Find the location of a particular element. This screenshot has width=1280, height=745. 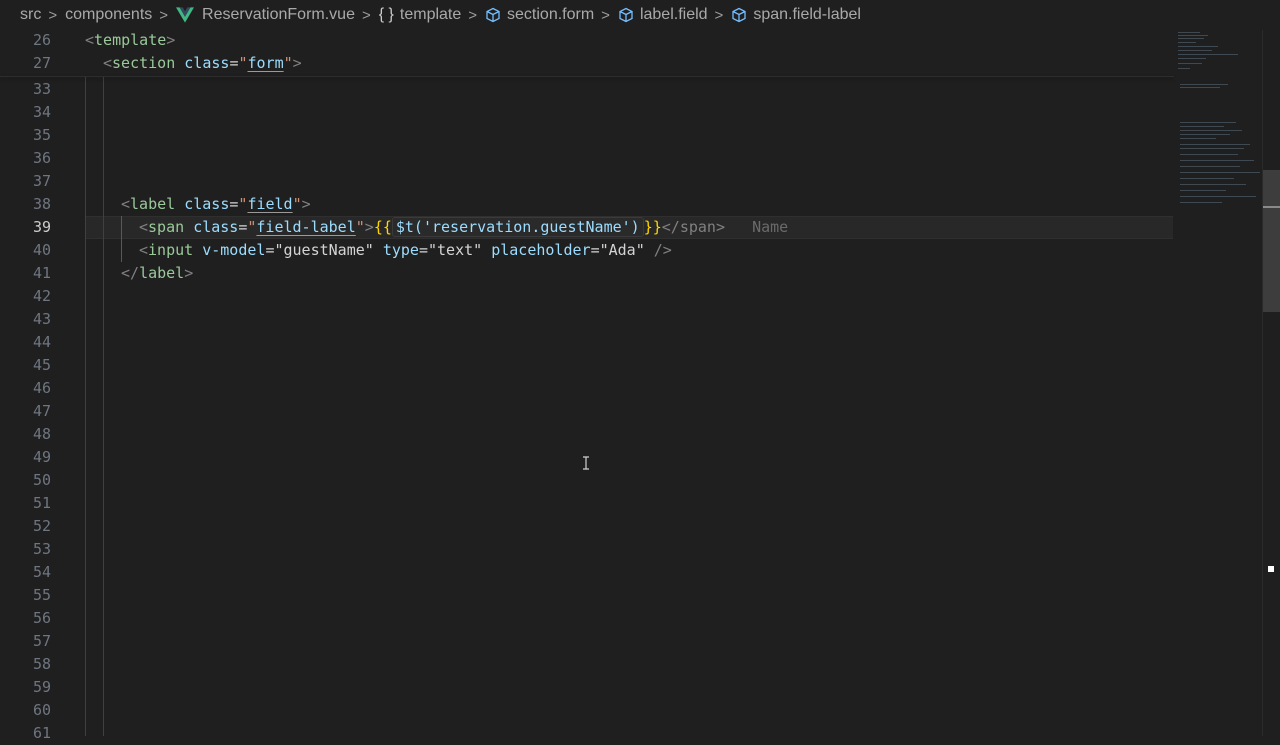

sticky-scroll-divider is located at coordinates (587, 76).